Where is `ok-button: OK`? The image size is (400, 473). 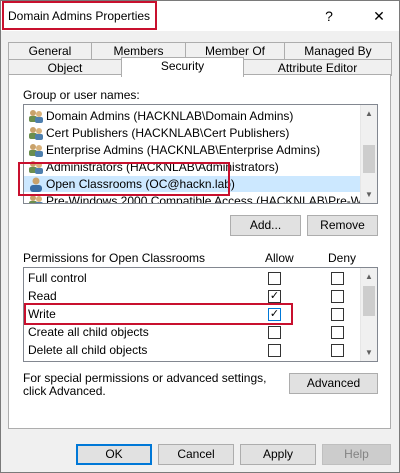 ok-button: OK is located at coordinates (114, 454).